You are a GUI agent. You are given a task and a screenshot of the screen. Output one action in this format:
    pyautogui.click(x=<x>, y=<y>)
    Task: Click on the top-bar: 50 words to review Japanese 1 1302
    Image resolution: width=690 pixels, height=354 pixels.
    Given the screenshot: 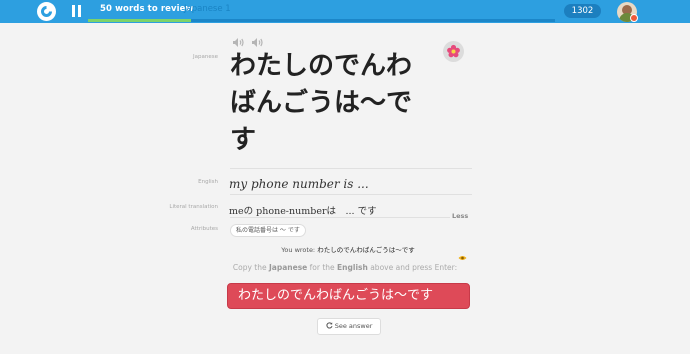 What is the action you would take?
    pyautogui.click(x=345, y=11)
    